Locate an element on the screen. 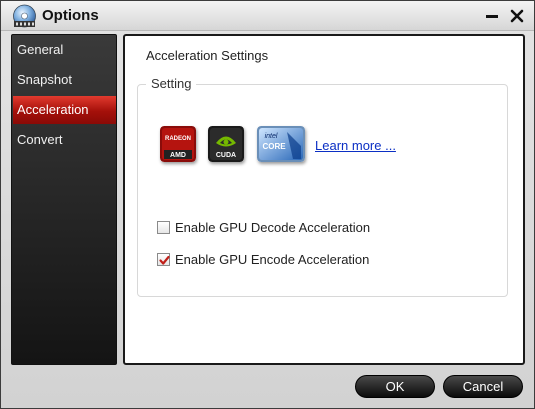  core-text: CORE is located at coordinates (274, 146).